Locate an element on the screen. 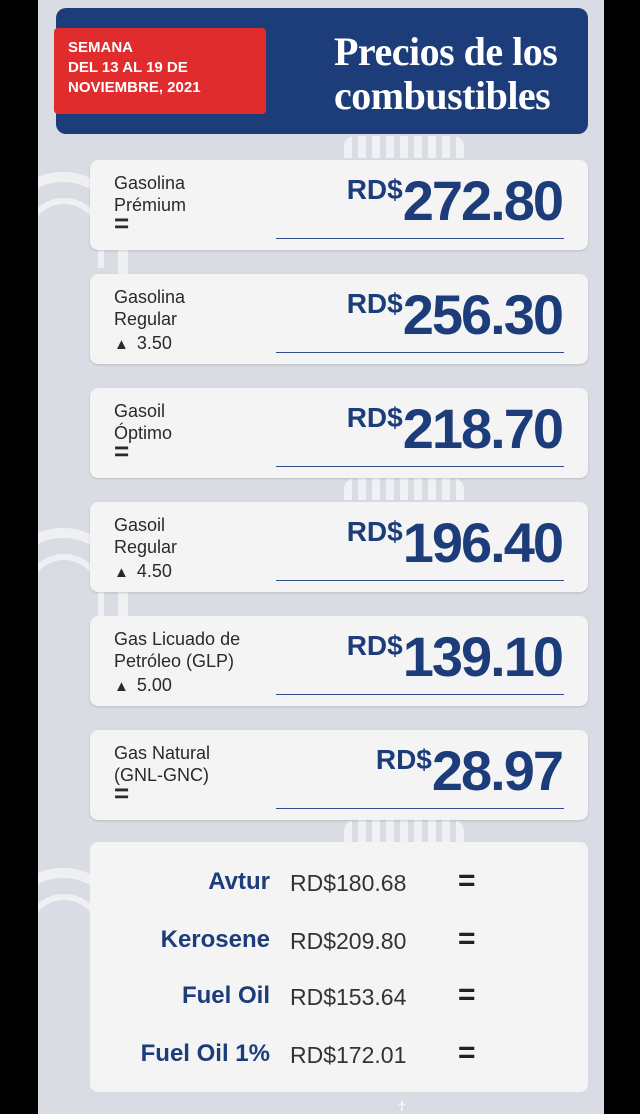 The image size is (640, 1114). fuel-name: Gasoil Regular is located at coordinates (145, 536).